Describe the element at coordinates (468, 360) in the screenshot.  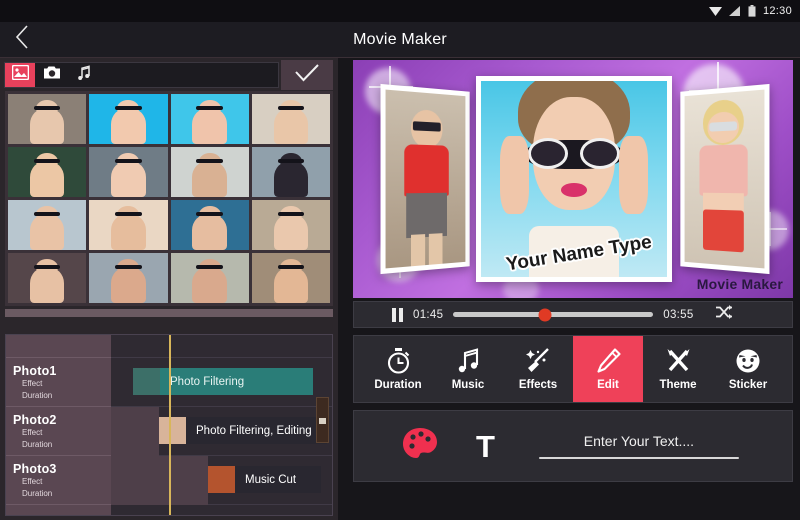
I see `music-note-icon` at that location.